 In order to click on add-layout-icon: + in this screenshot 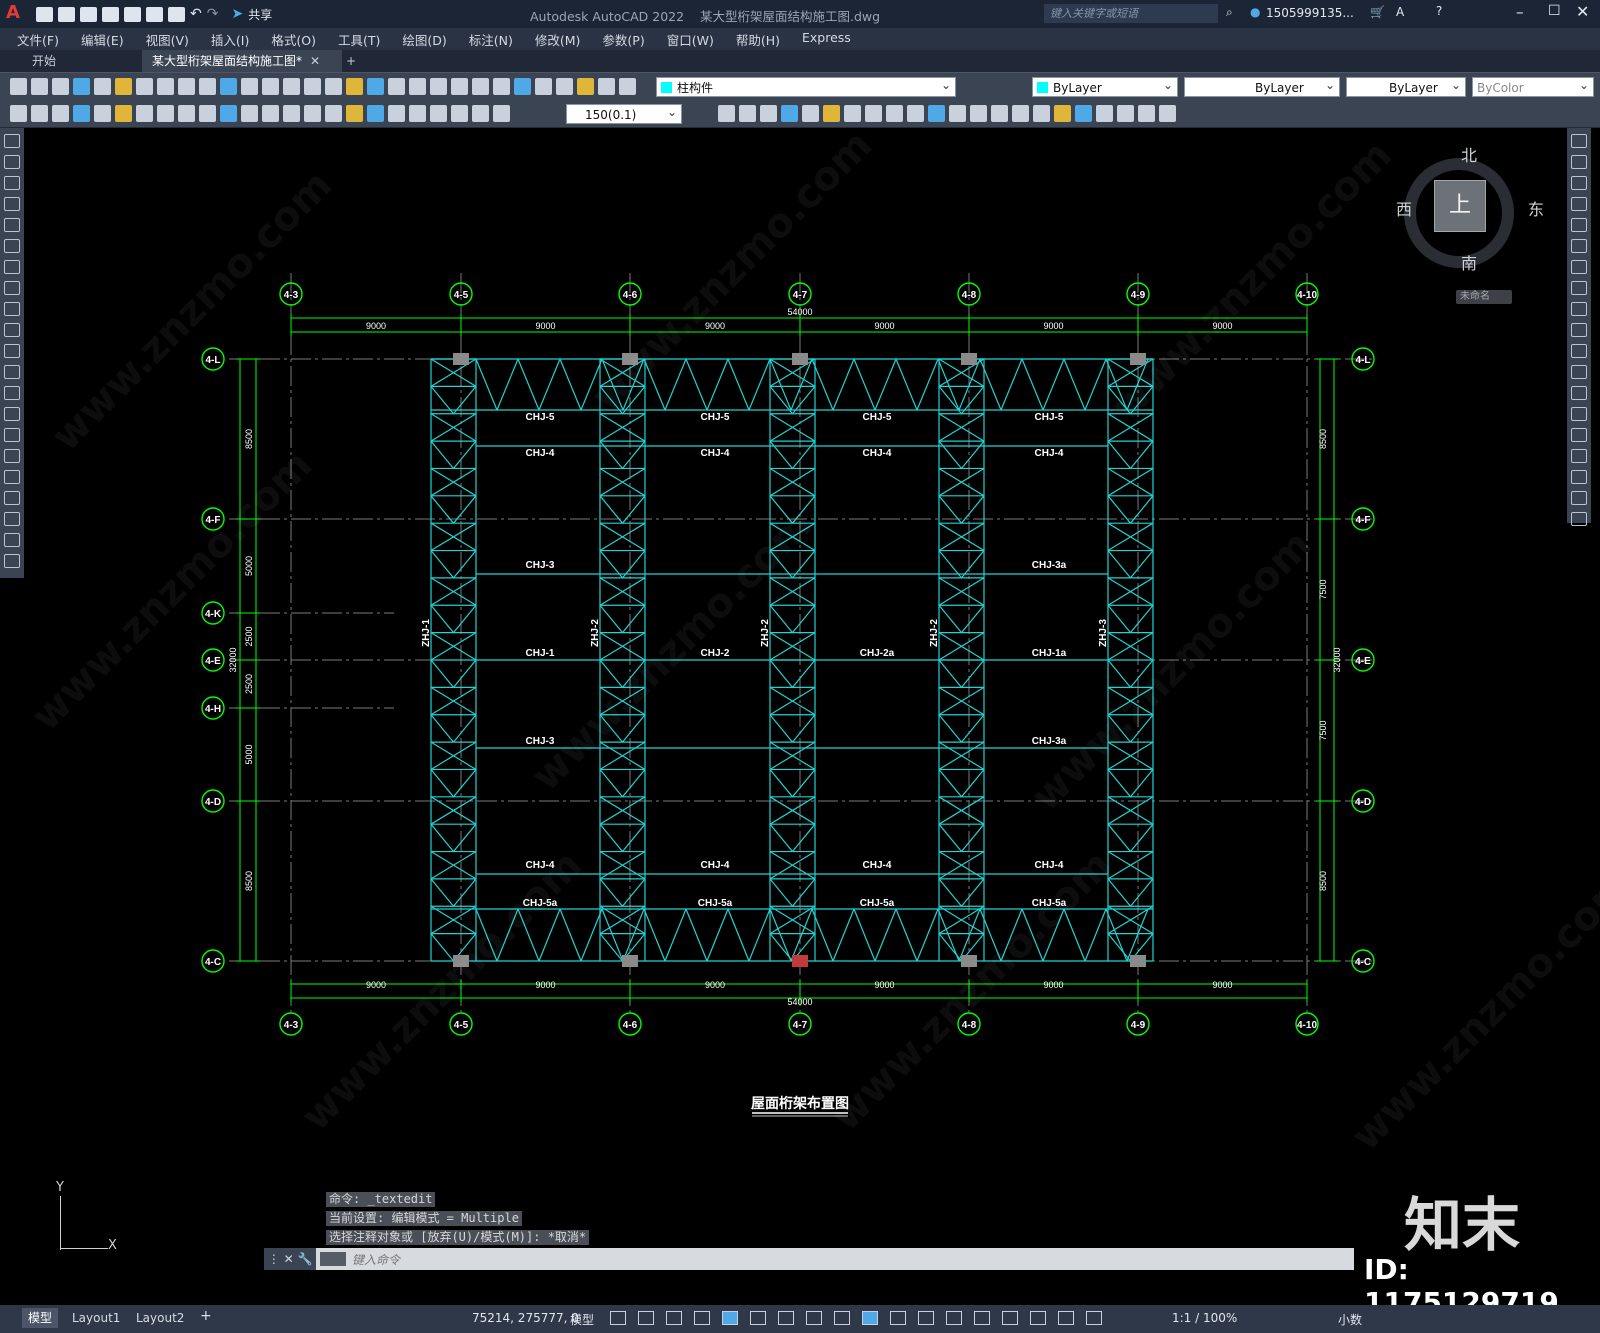, I will do `click(206, 1316)`.